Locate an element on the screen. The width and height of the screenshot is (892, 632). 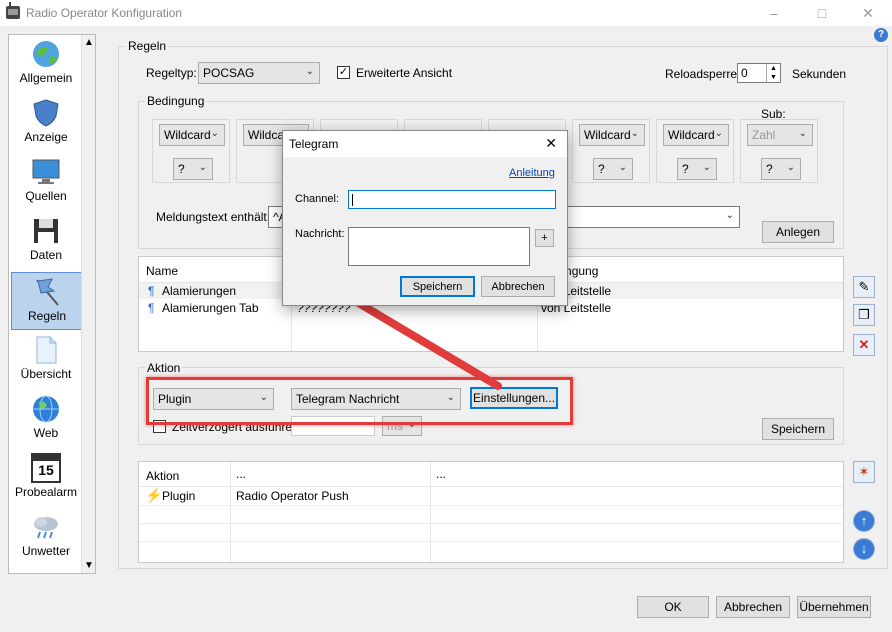
dialog-close-icon: ✕ is located at coordinates (551, 143).